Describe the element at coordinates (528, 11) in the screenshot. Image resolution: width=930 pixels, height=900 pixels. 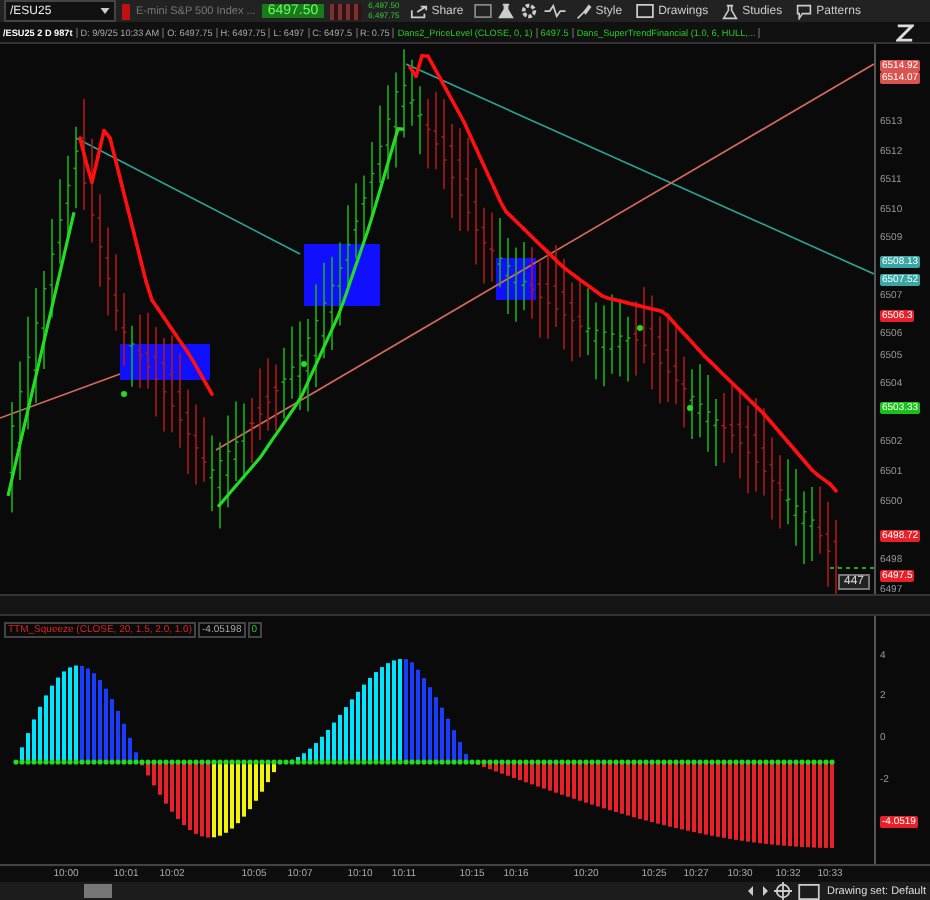
I see `settings-icon` at that location.